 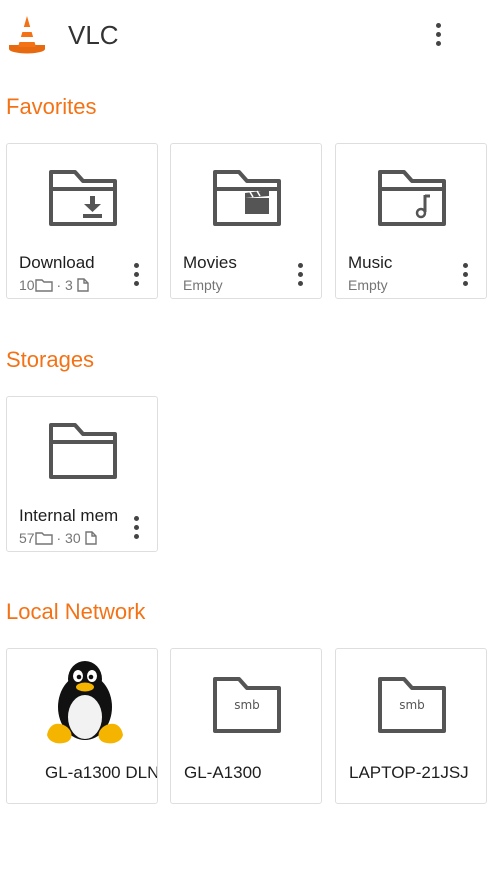 I want to click on card-name: Movies, so click(x=210, y=262).